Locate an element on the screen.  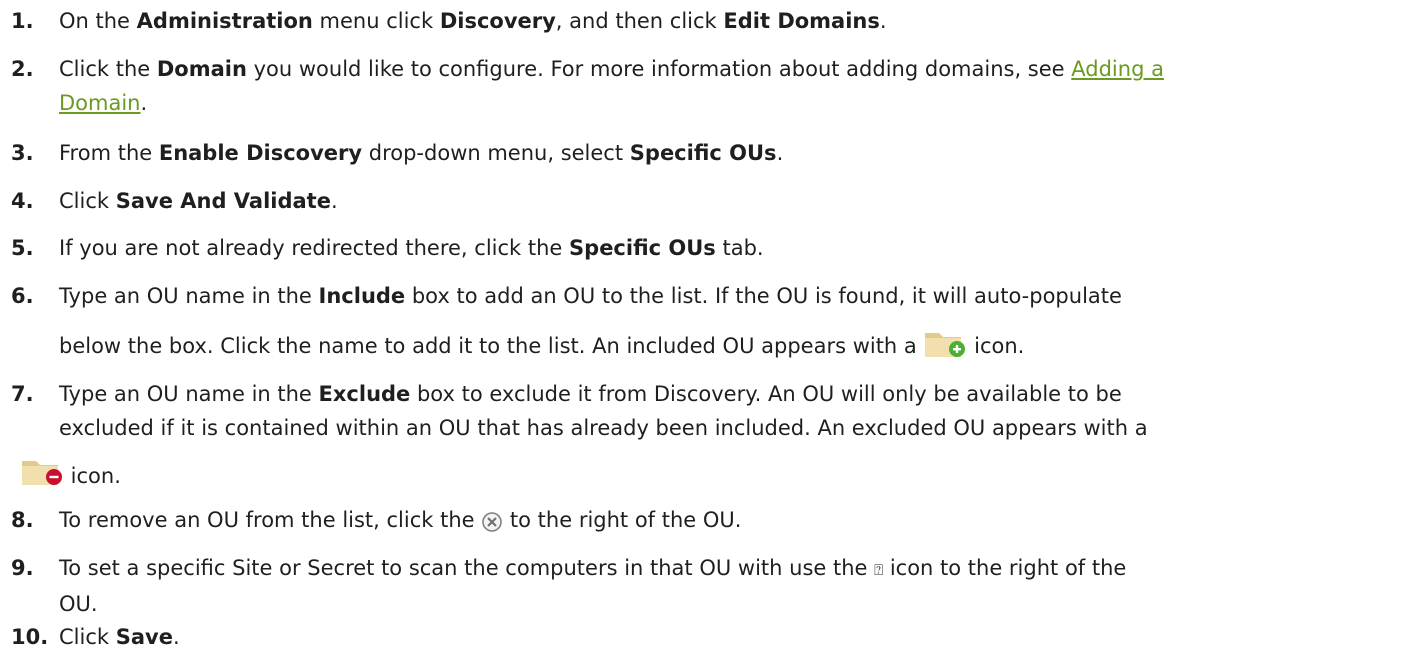
step-number: 3. is located at coordinates (22, 153).